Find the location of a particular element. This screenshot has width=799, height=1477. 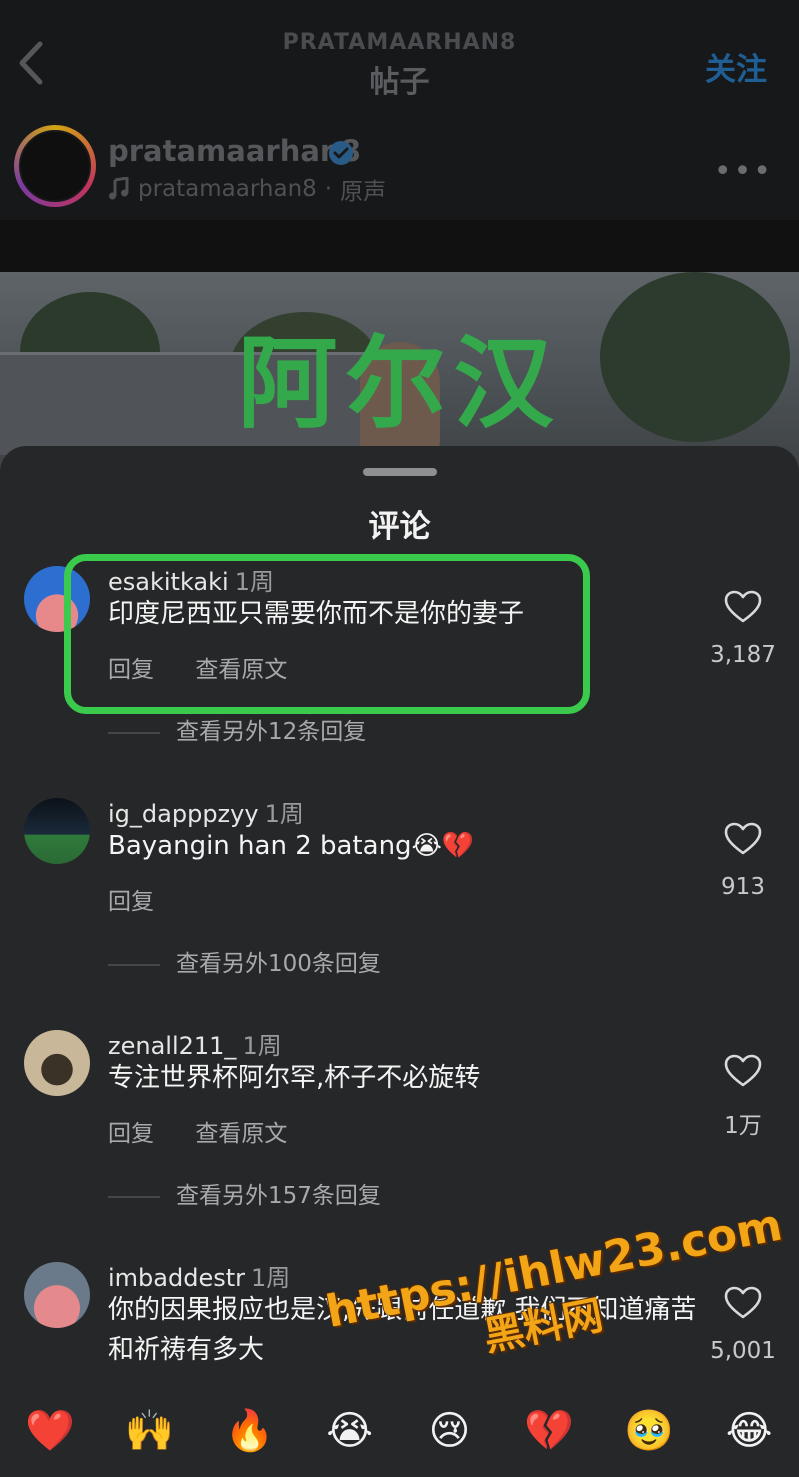

comments-title: 评论 is located at coordinates (399, 527).